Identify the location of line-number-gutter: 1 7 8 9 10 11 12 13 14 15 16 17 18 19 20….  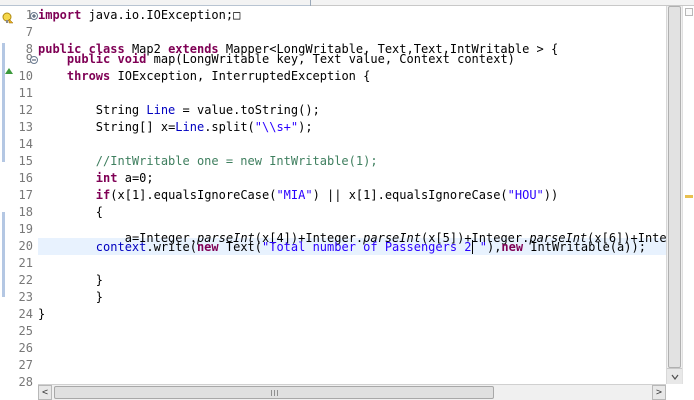
(25, 197).